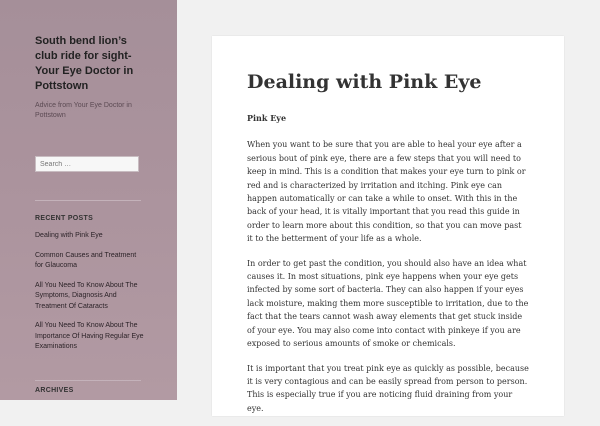 The image size is (600, 426). Describe the element at coordinates (87, 164) in the screenshot. I see `search-input` at that location.